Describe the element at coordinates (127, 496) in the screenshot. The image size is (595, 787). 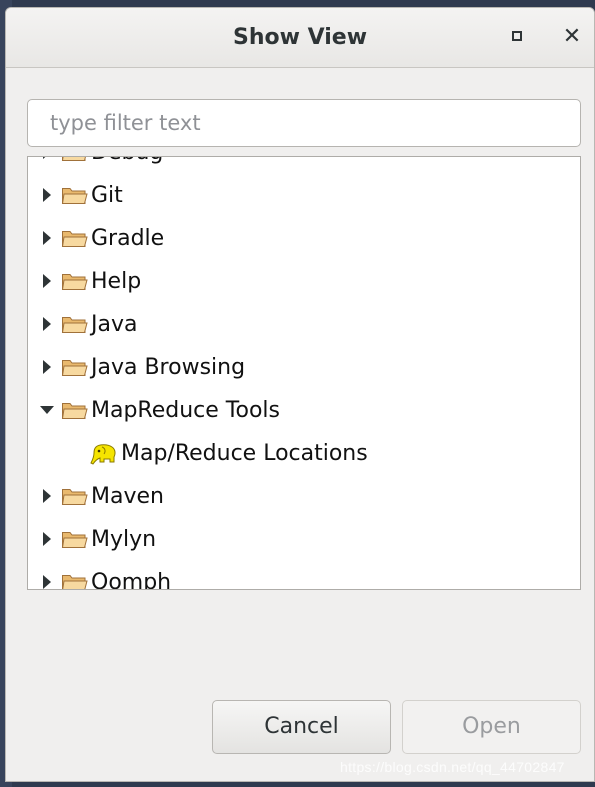
I see `tree-item-label: Maven` at that location.